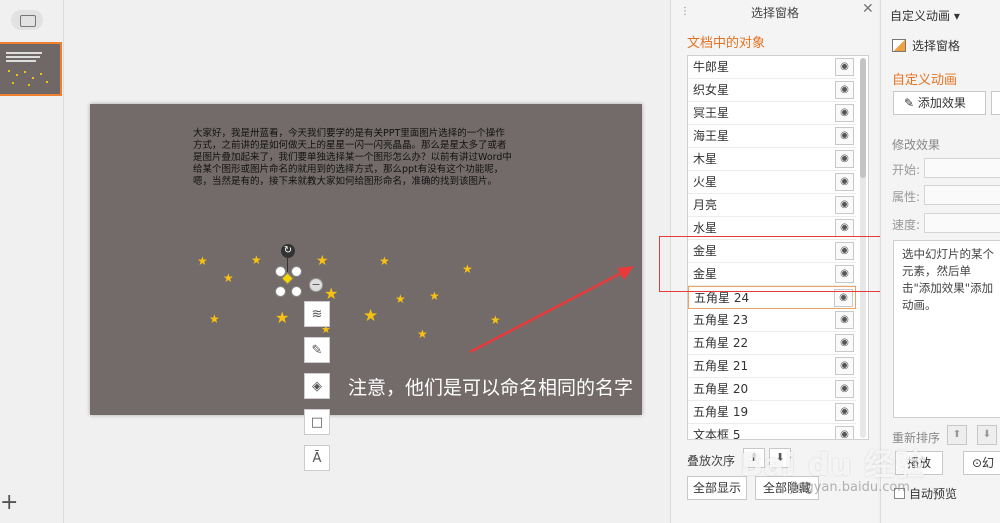 Image resolution: width=1000 pixels, height=523 pixels. I want to click on list-item: 织女星 ◉, so click(772, 90).